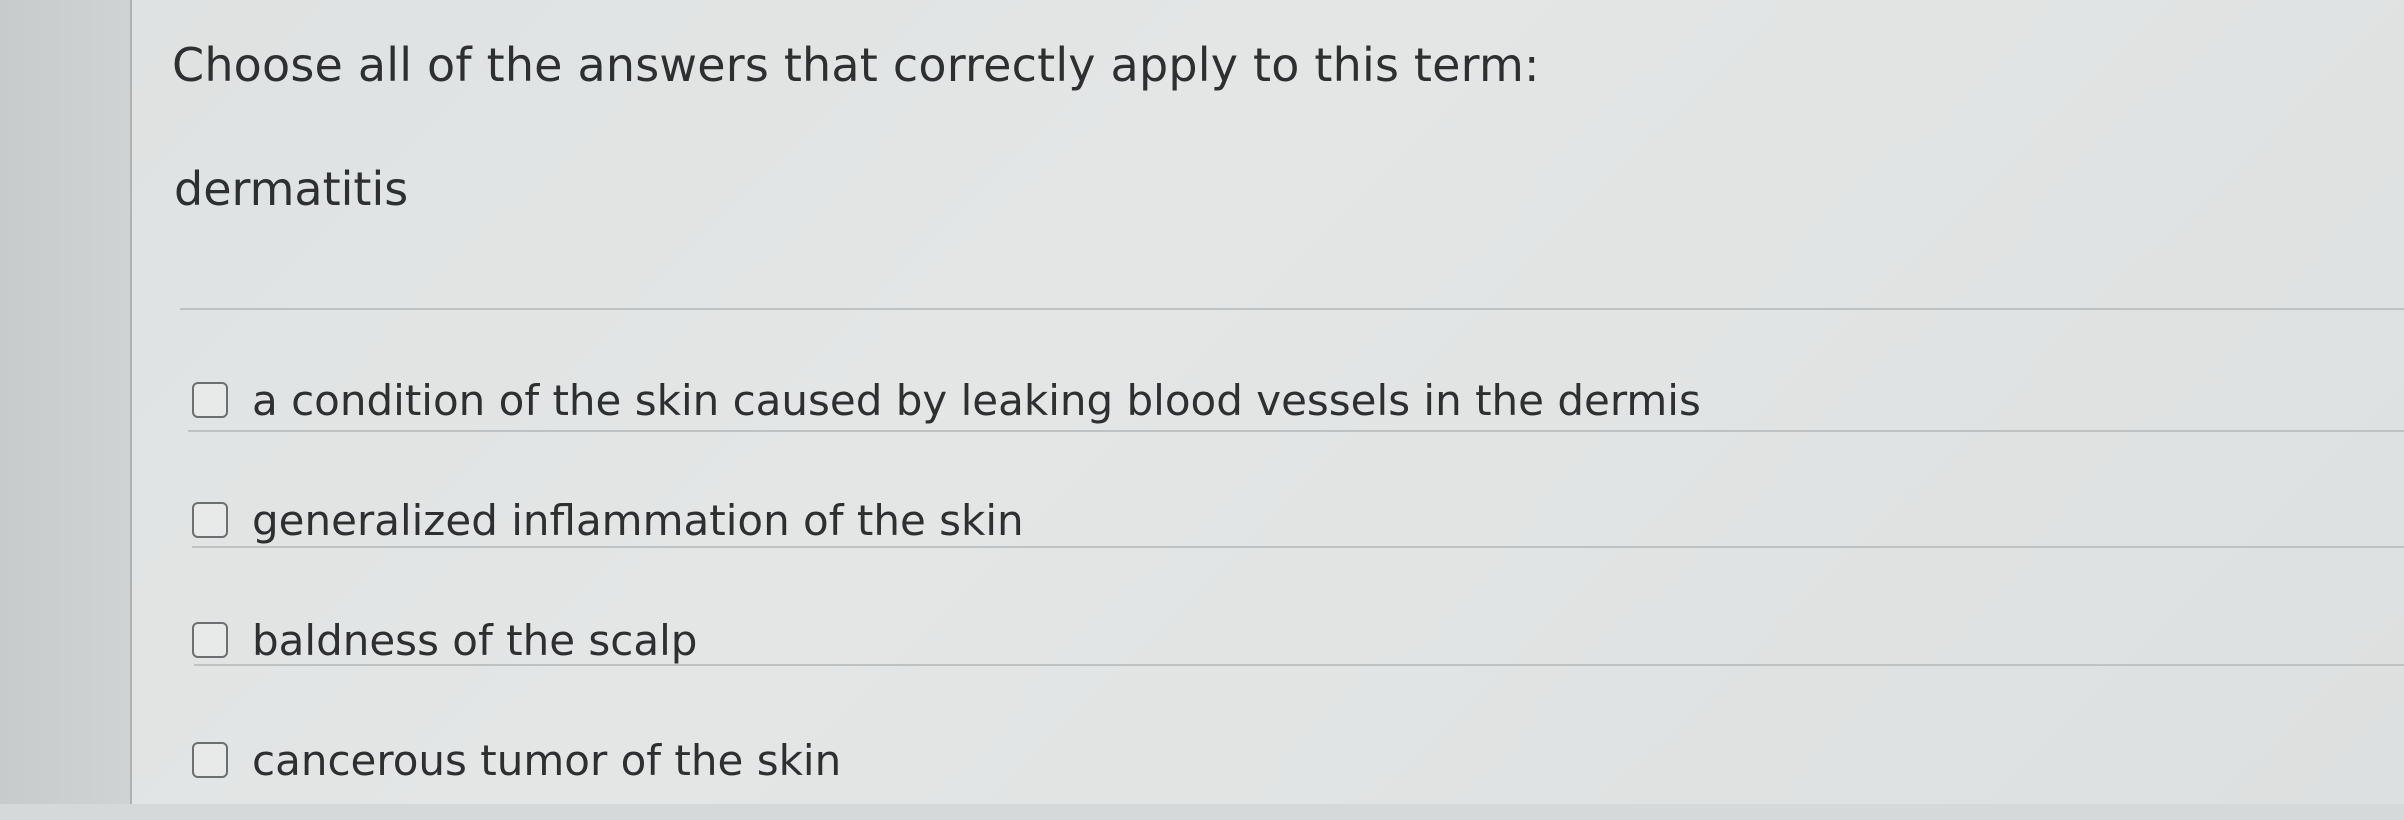 Image resolution: width=2404 pixels, height=820 pixels. What do you see at coordinates (1272, 520) in the screenshot?
I see `answer-option-2: generalized inflammation of the skin` at bounding box center [1272, 520].